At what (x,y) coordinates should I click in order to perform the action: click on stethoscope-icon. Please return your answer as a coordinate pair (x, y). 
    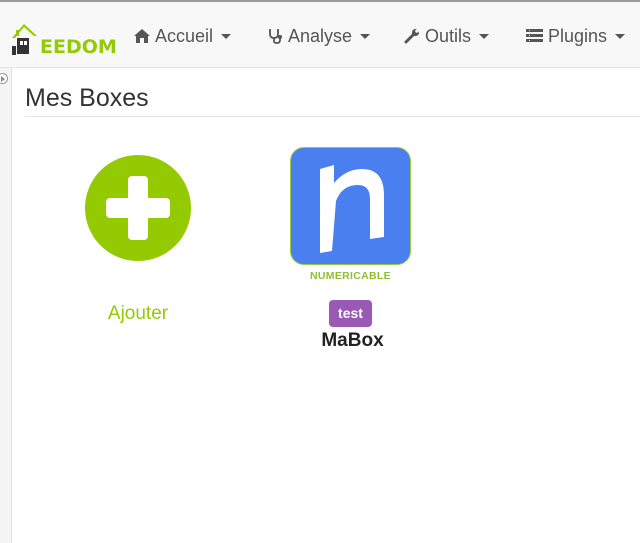
    Looking at the image, I should click on (275, 36).